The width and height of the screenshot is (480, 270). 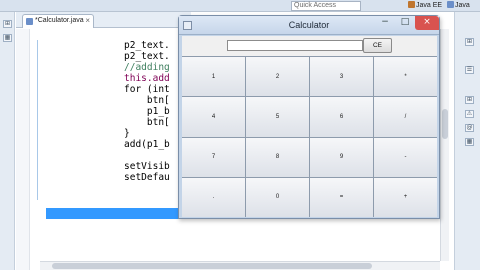 I want to click on clear-entry-button: CE, so click(x=377, y=45).